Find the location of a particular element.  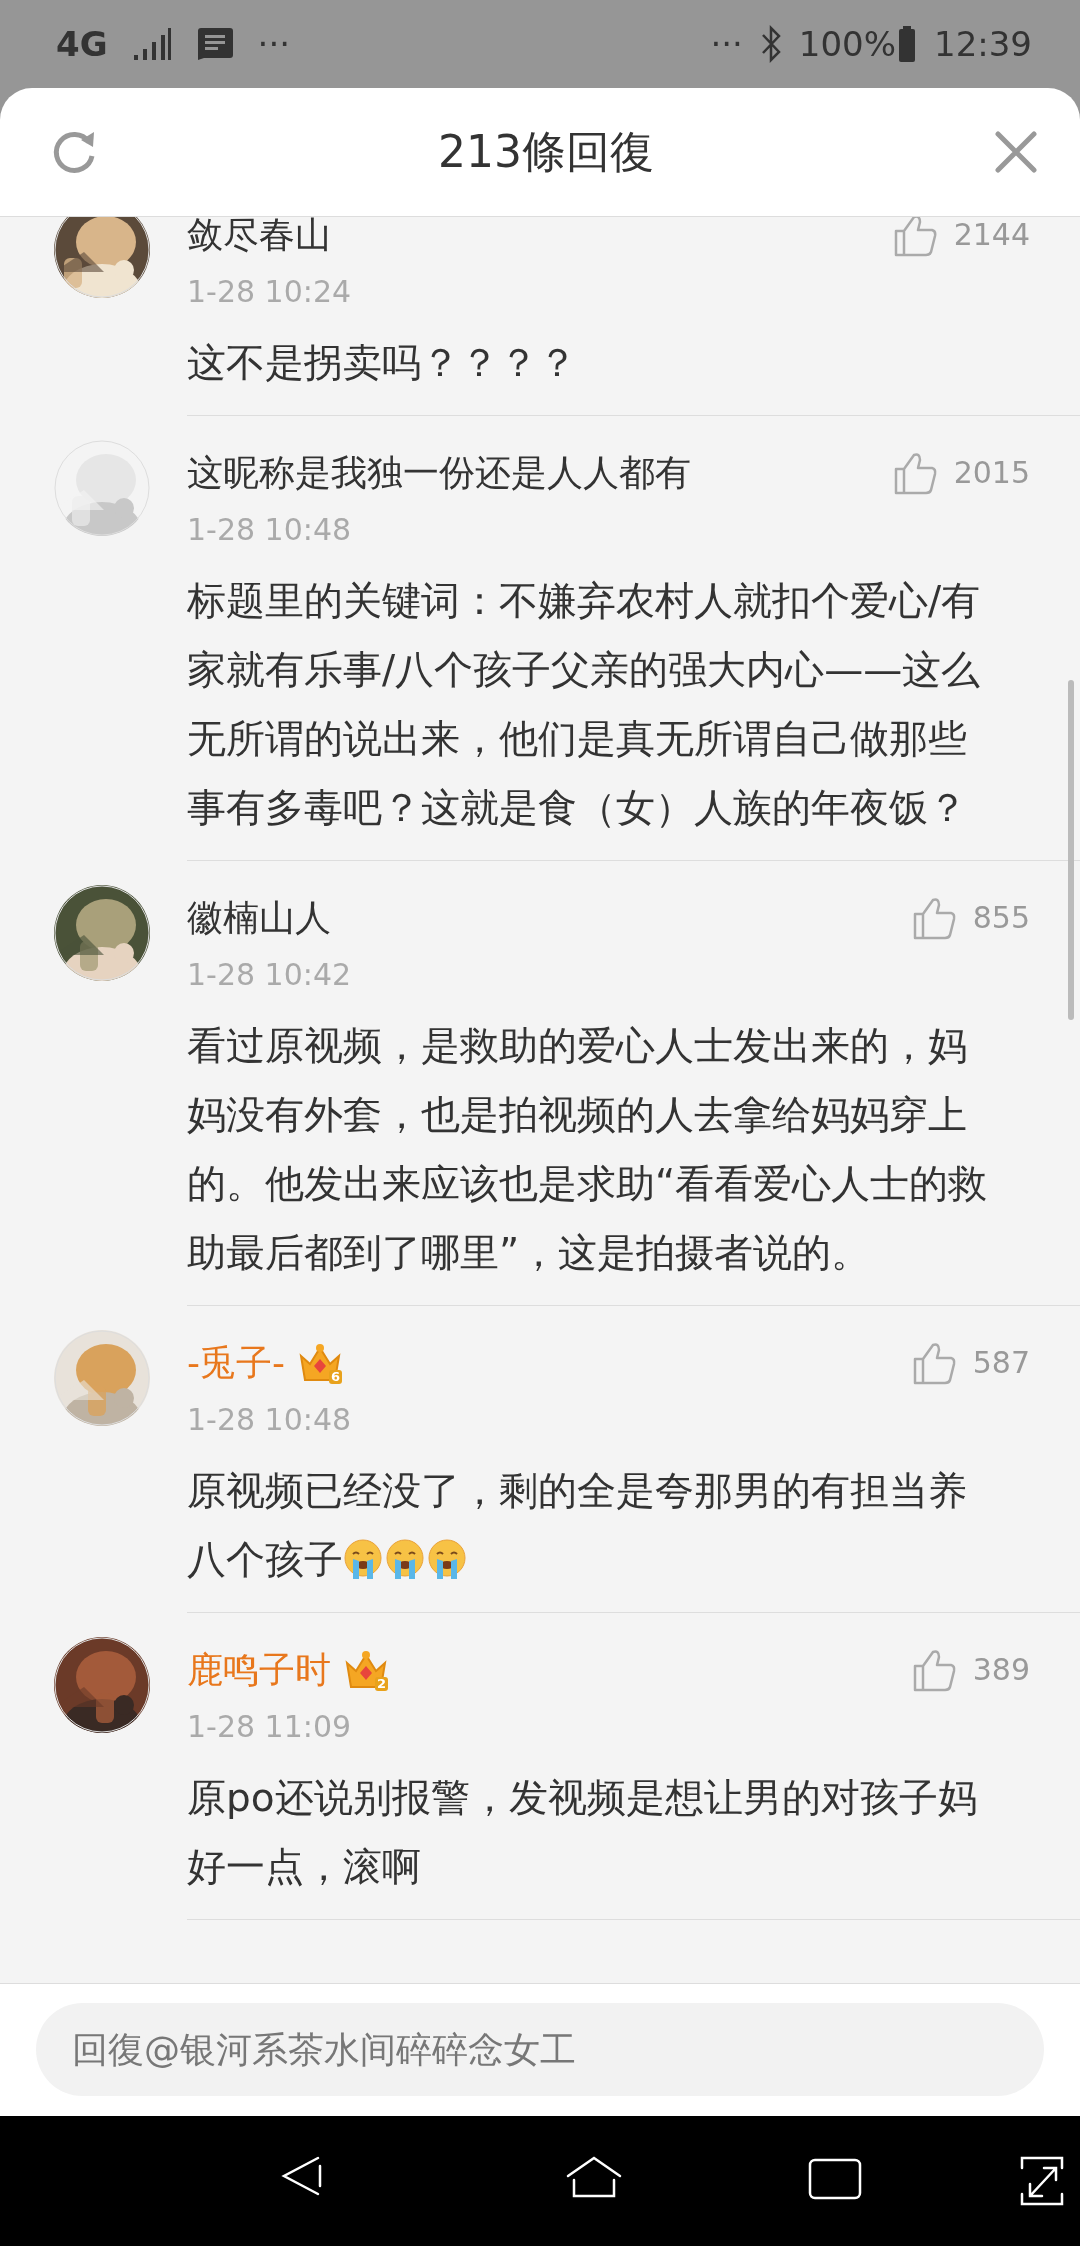

network-label: 4G is located at coordinates (82, 44).